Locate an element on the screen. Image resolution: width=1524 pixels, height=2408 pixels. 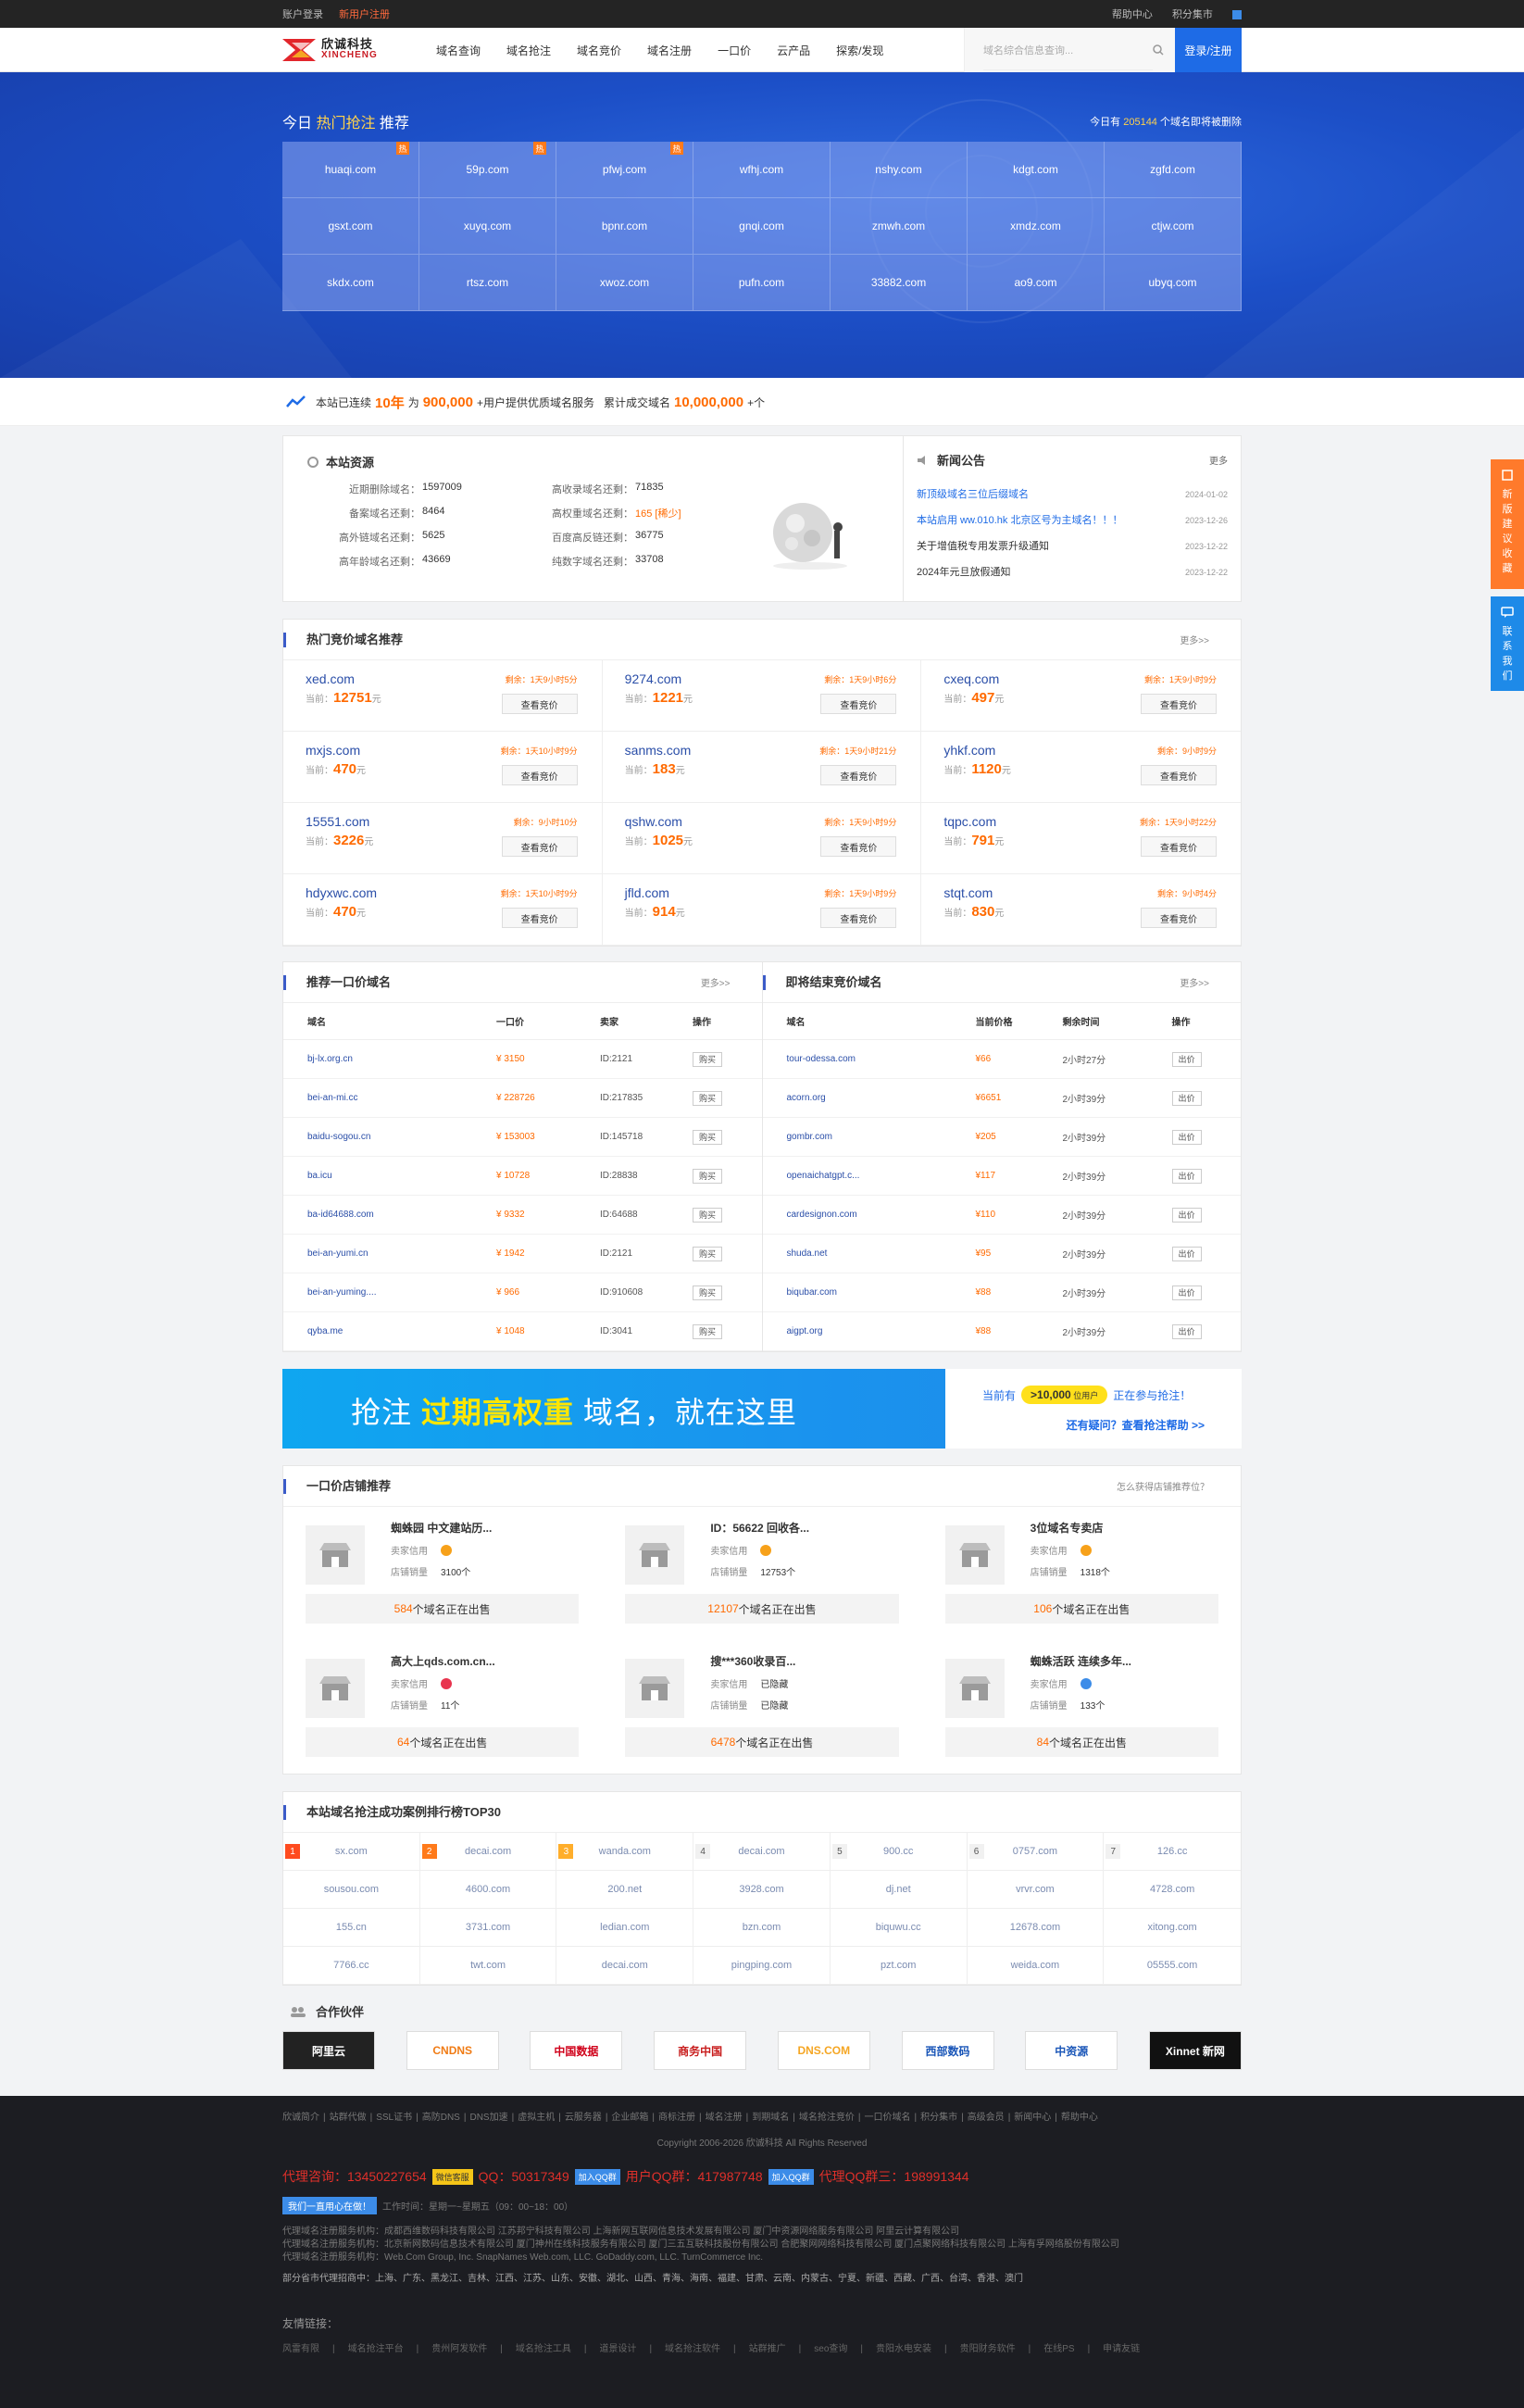
friend-link: 道景设计 is located at coordinates (617, 2349).